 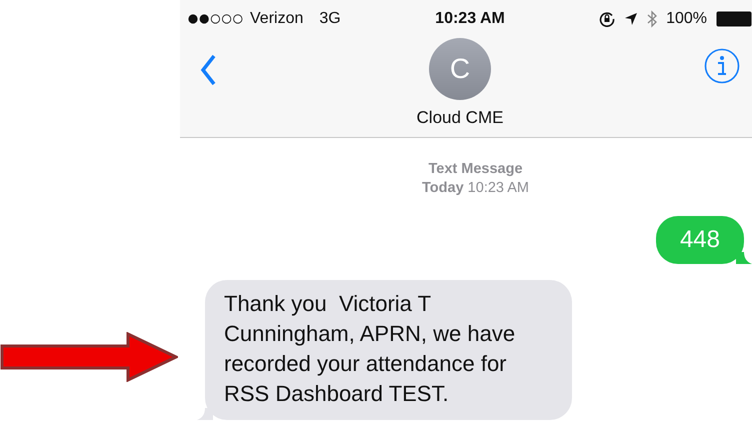 I want to click on contact-name: Cloud CME, so click(x=460, y=118).